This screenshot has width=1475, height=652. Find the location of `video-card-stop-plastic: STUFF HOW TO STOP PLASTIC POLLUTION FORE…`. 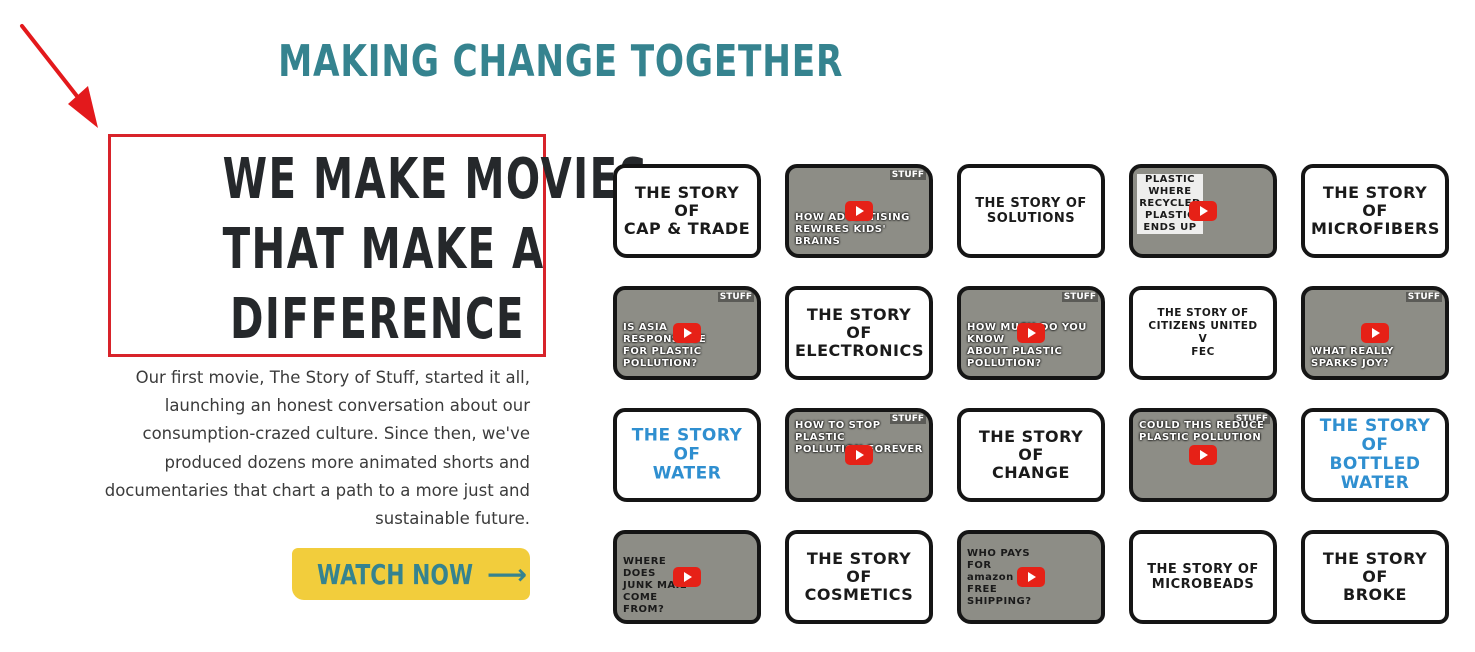

video-card-stop-plastic: STUFF HOW TO STOP PLASTIC POLLUTION FORE… is located at coordinates (859, 455).